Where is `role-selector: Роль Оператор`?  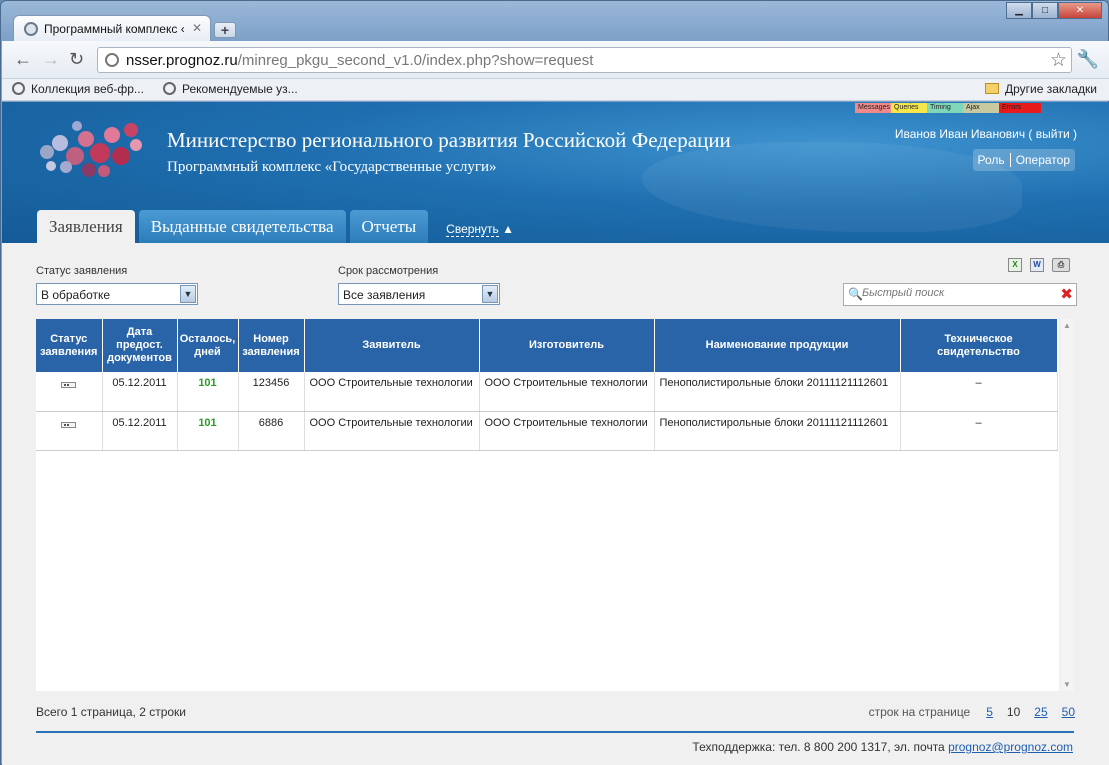
role-selector: Роль Оператор is located at coordinates (1023, 160).